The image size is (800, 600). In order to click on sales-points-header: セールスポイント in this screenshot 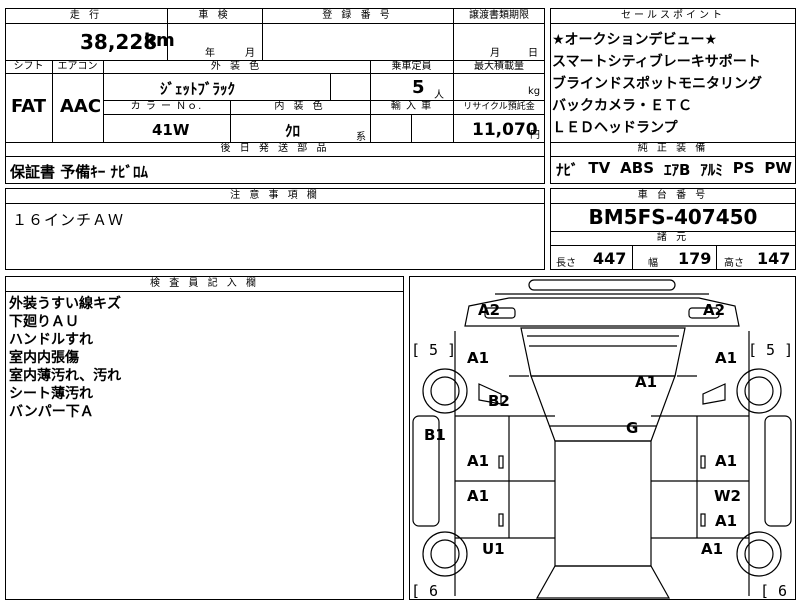, I will do `click(673, 15)`.